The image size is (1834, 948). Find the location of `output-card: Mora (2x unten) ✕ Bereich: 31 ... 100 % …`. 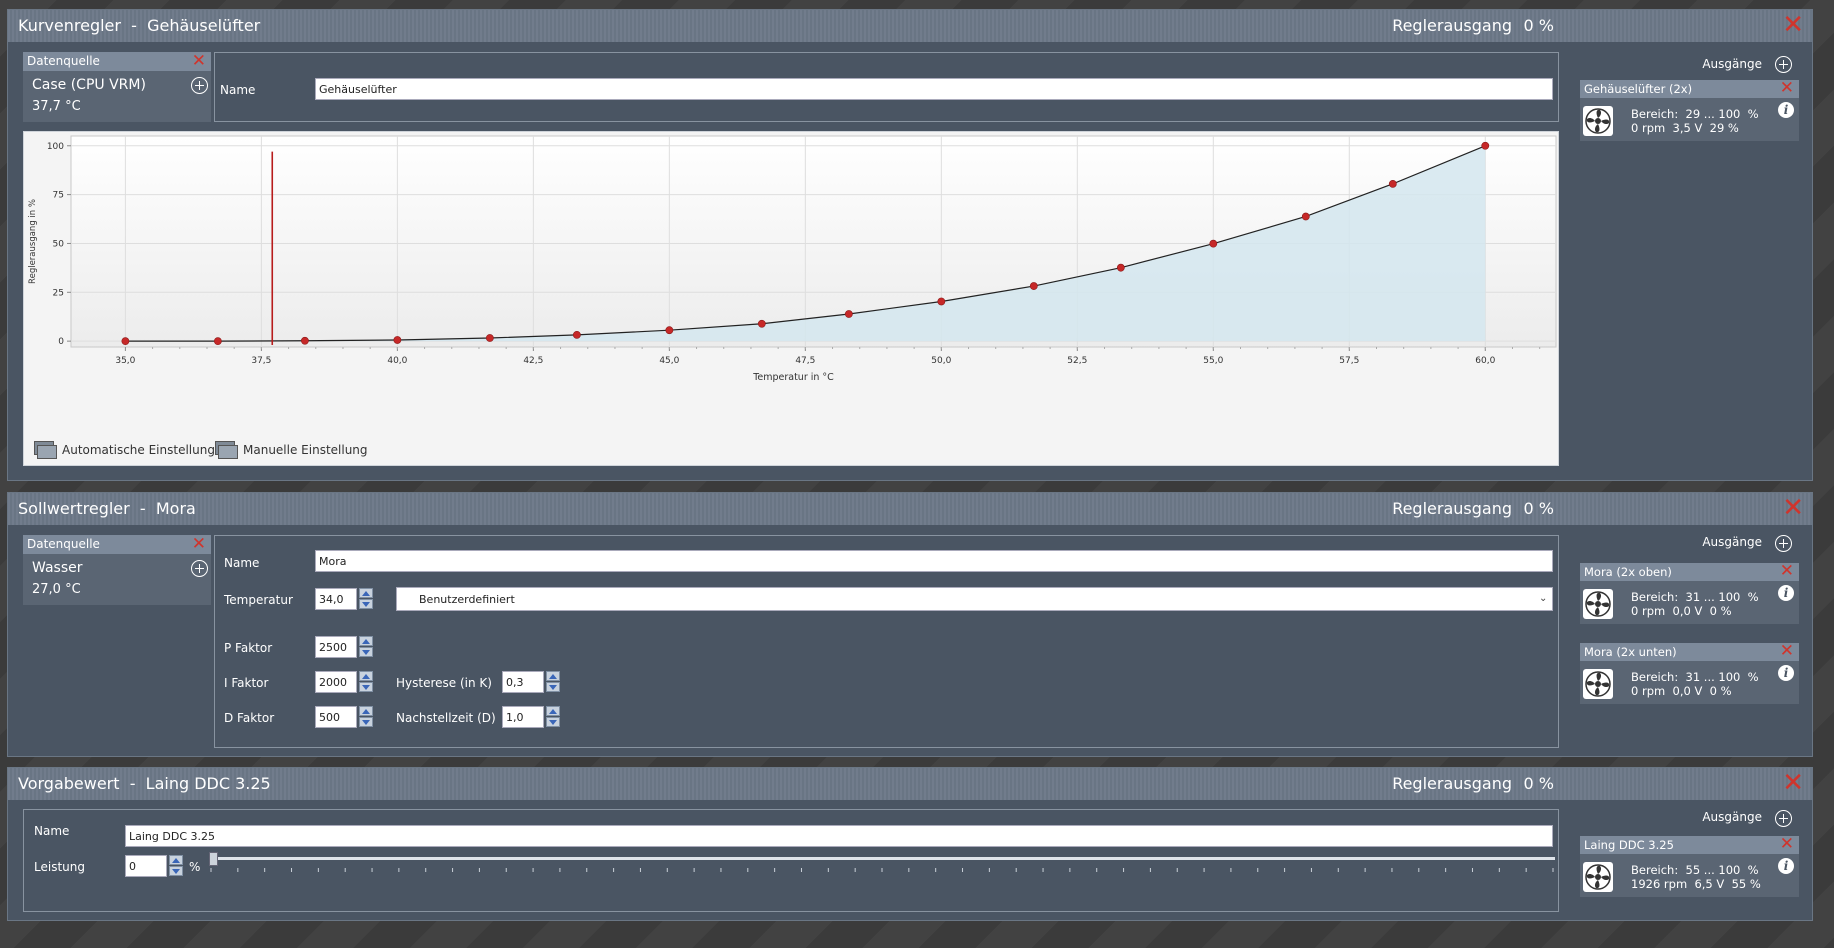

output-card: Mora (2x unten) ✕ Bereich: 31 ... 100 % … is located at coordinates (1689, 672).